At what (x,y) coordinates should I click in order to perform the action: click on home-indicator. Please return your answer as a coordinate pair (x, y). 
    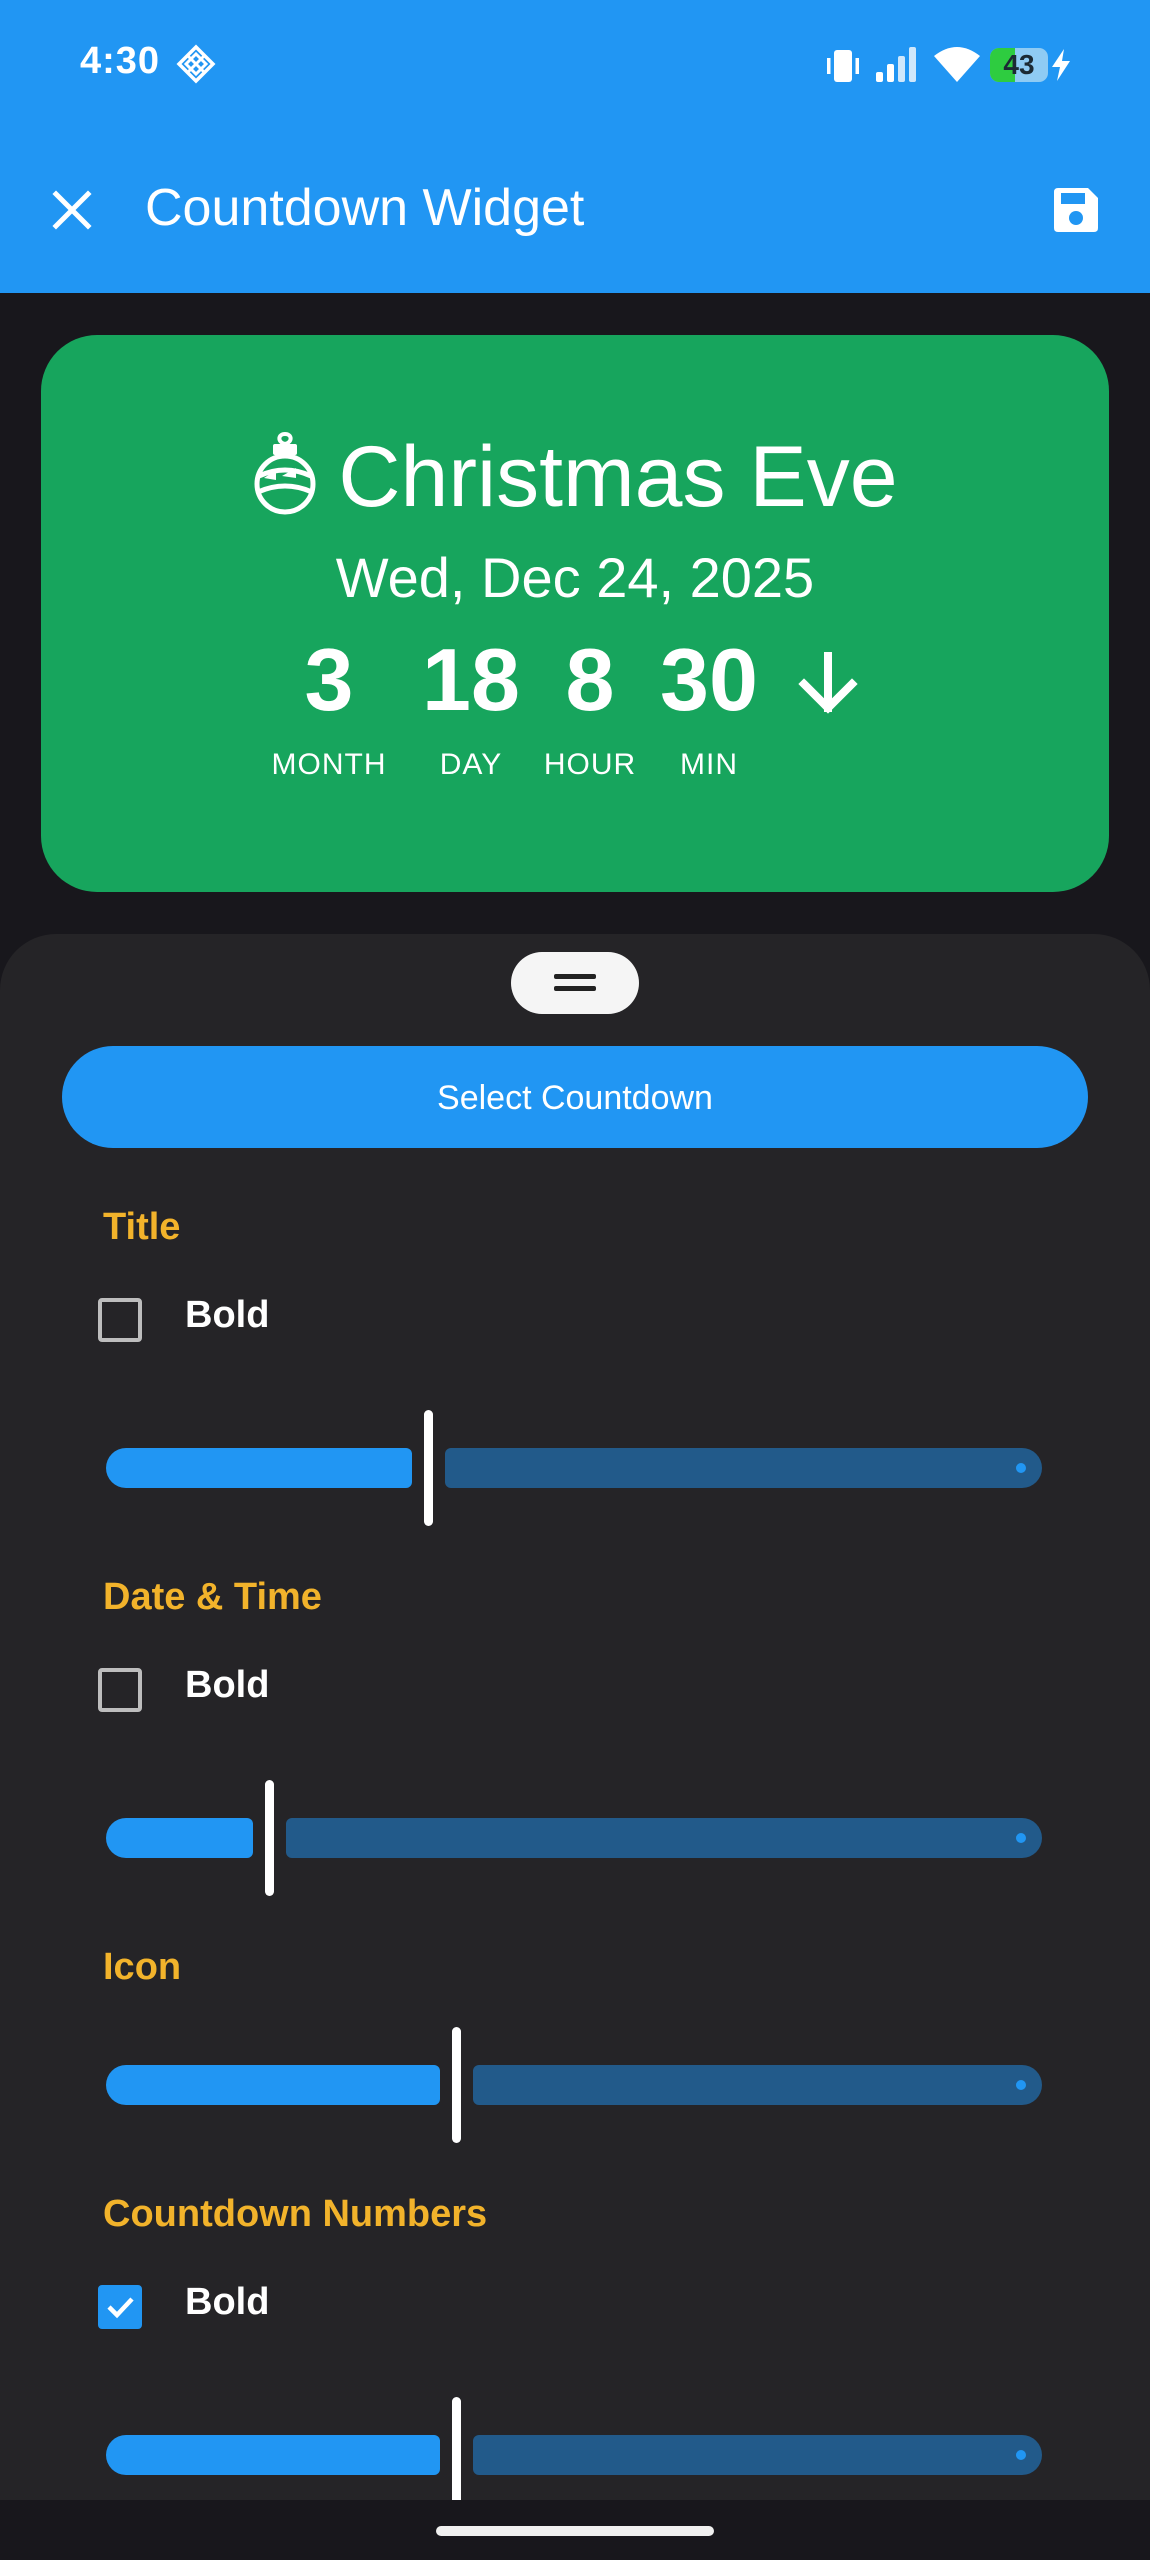
    Looking at the image, I should click on (575, 2531).